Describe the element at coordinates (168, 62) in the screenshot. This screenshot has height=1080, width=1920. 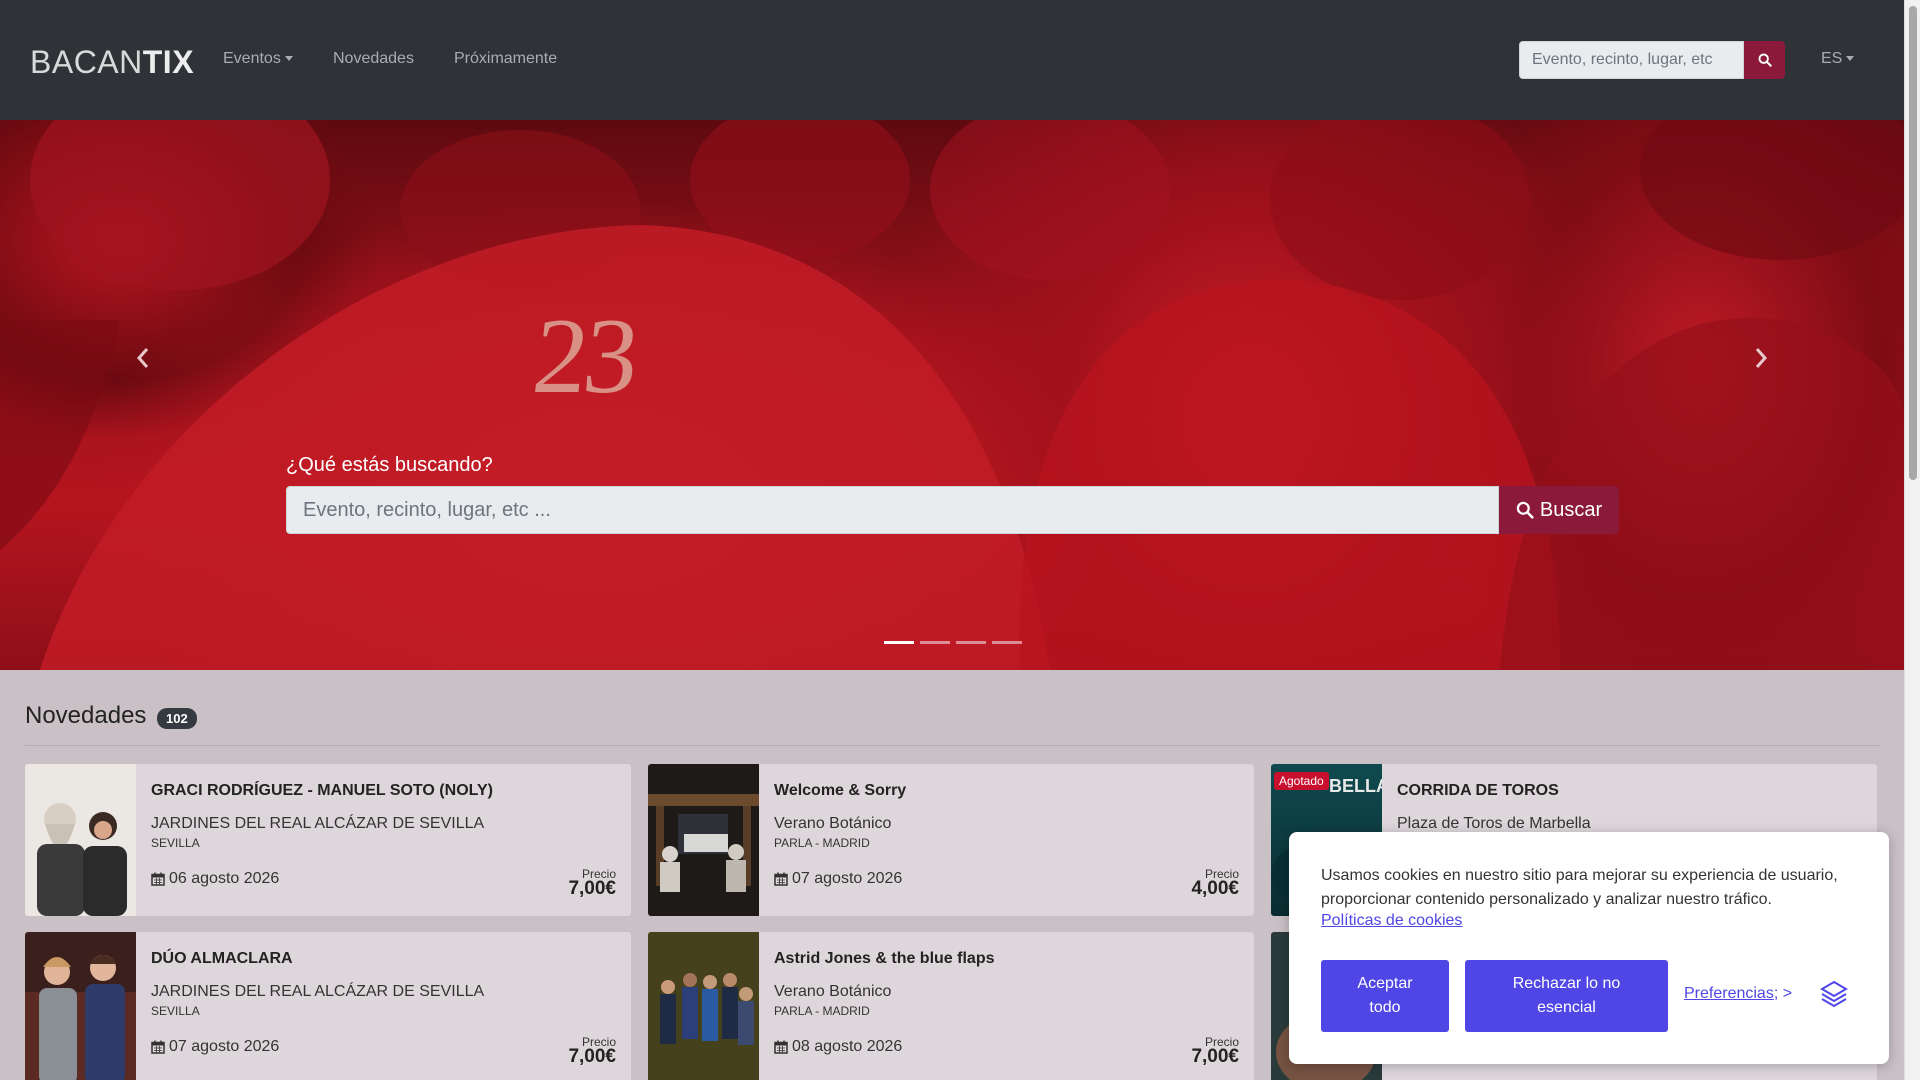
I see `logo-text-bold: TIX` at that location.